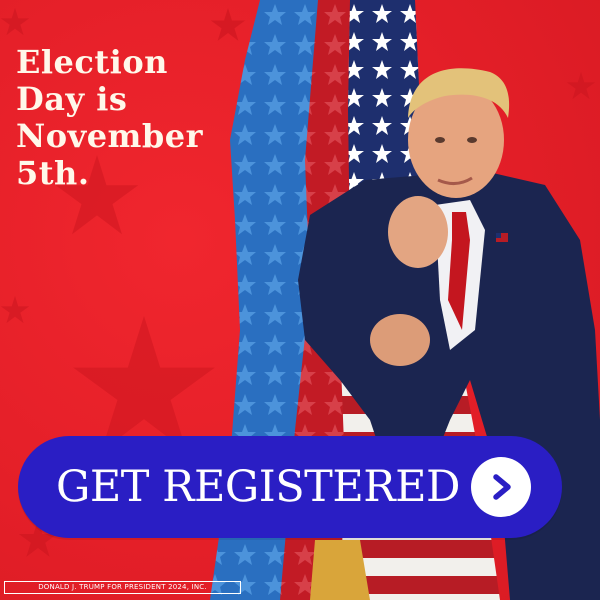 This screenshot has height=600, width=600. I want to click on headline: Election Day is November 5th., so click(131, 118).